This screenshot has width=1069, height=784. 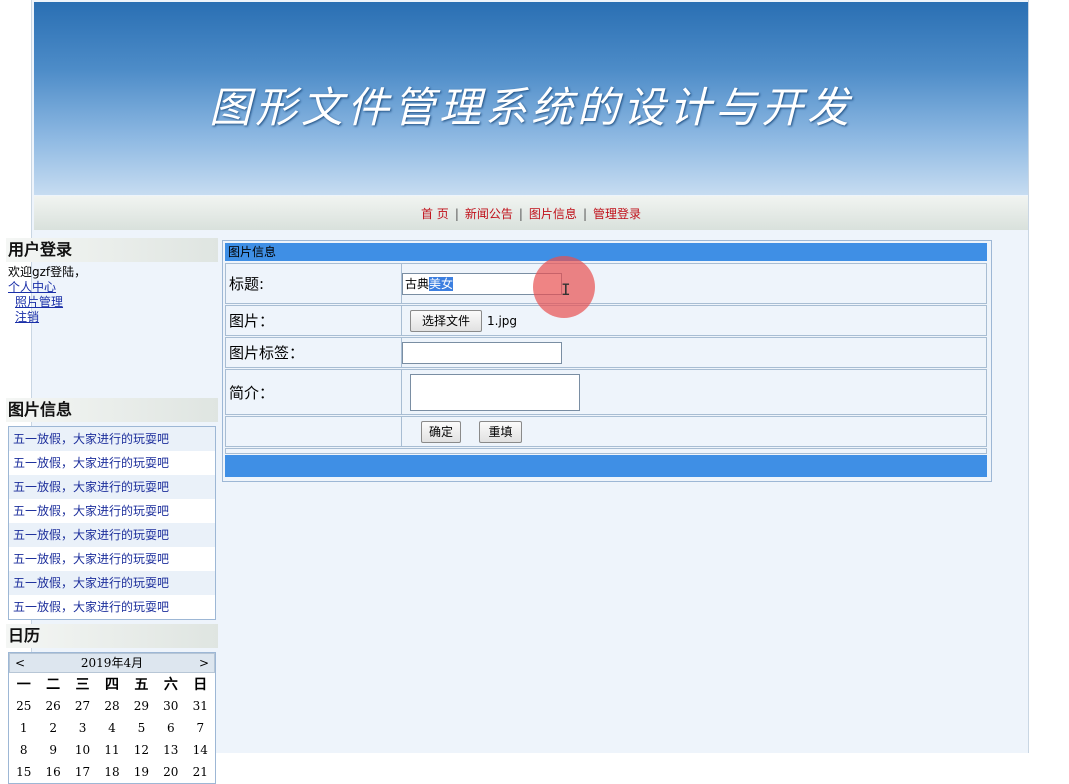 I want to click on calendar-day: 18, so click(x=111, y=772).